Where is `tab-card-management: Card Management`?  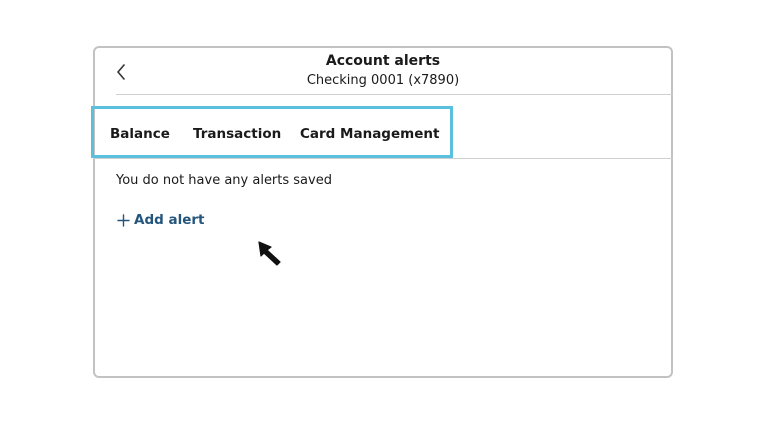
tab-card-management: Card Management is located at coordinates (369, 134).